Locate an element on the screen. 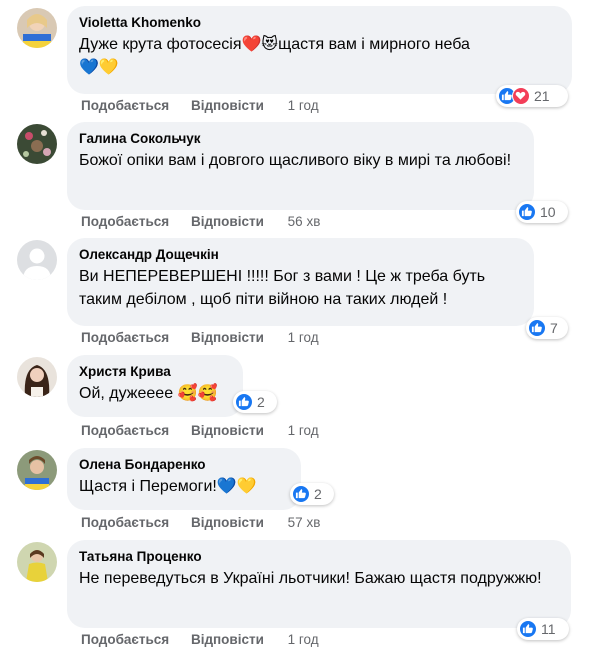  reaction-count: 21 is located at coordinates (542, 96).